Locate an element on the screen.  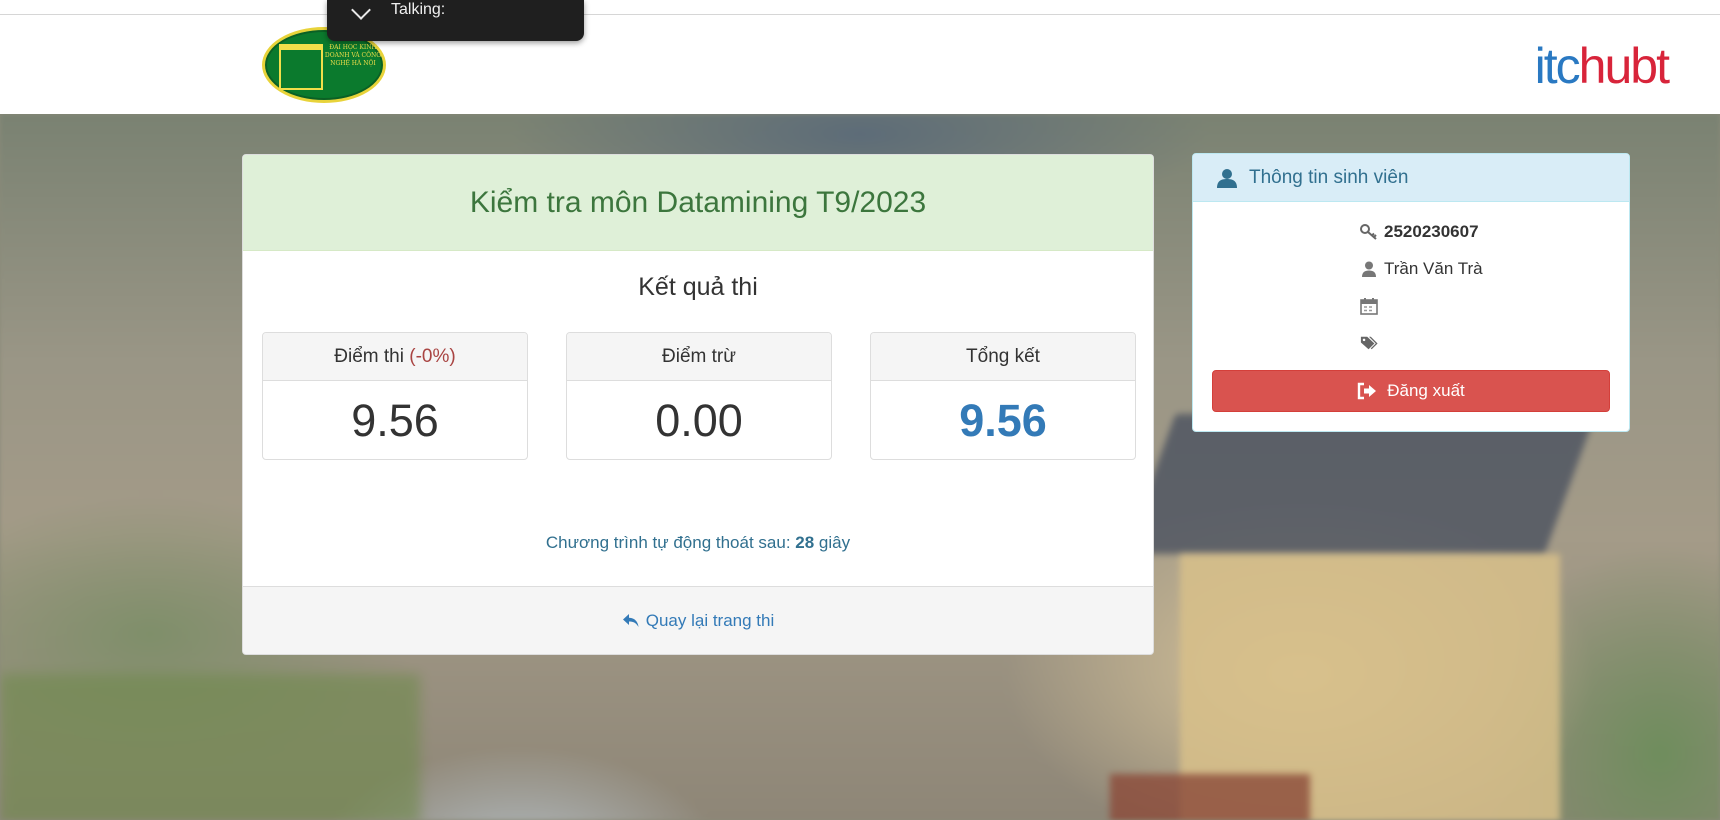
score-value: 9.56 is located at coordinates (395, 420).